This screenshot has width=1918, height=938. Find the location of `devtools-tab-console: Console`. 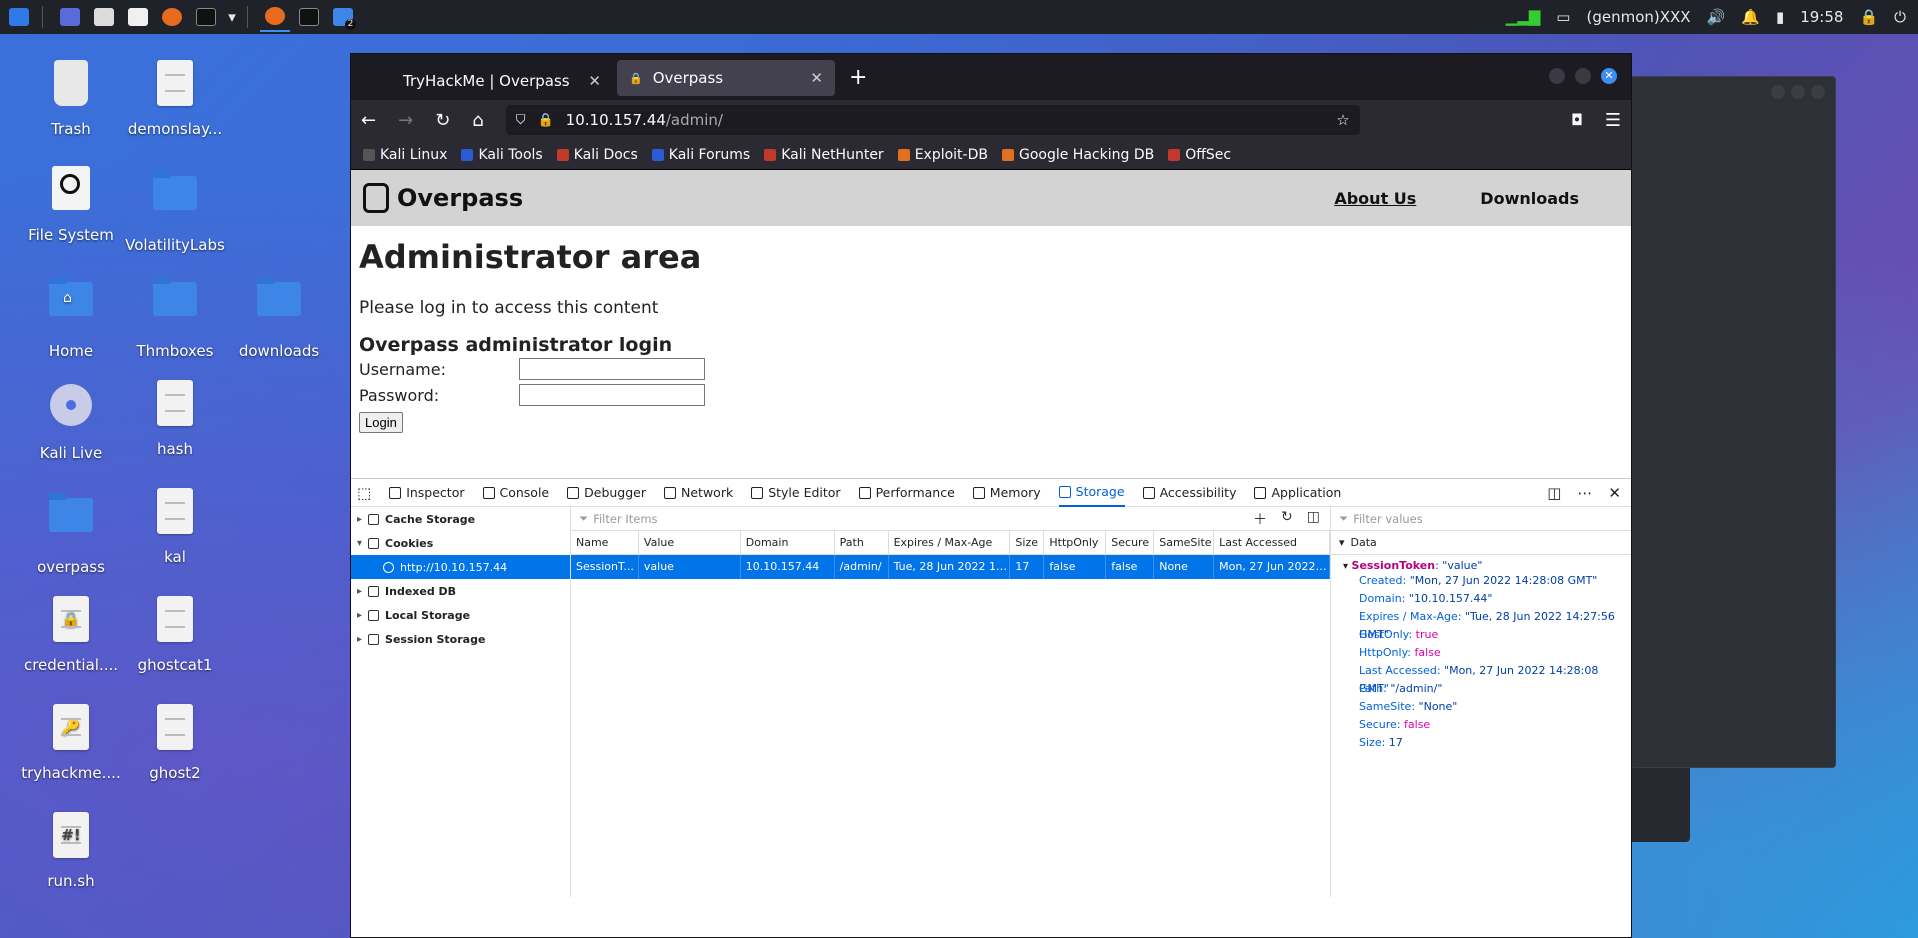

devtools-tab-console: Console is located at coordinates (515, 493).